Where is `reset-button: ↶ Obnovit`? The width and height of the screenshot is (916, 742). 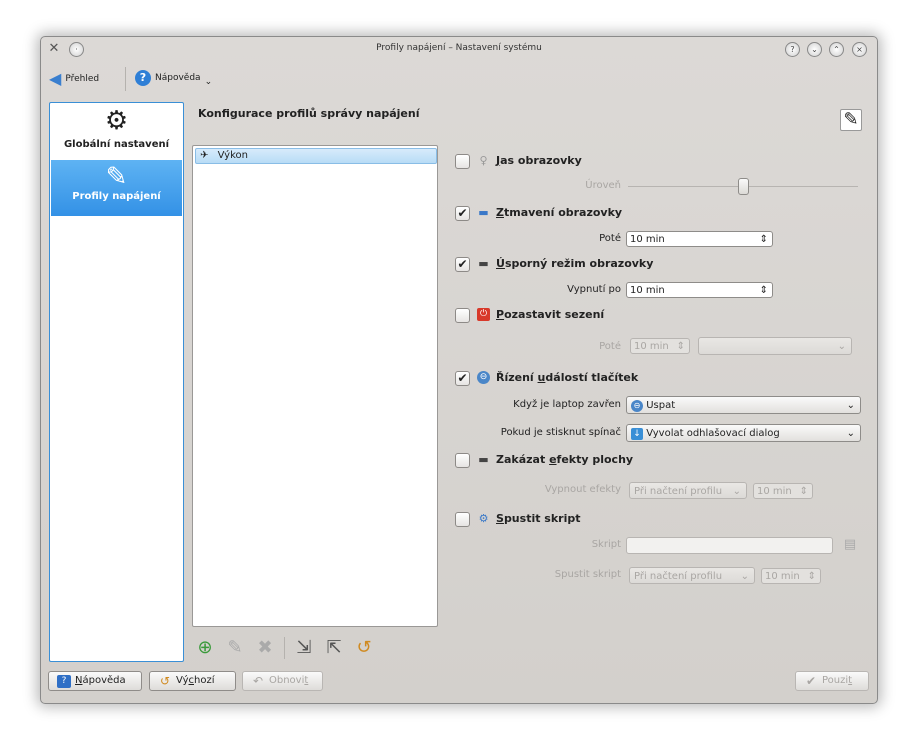
reset-button: ↶ Obnovit is located at coordinates (282, 681).